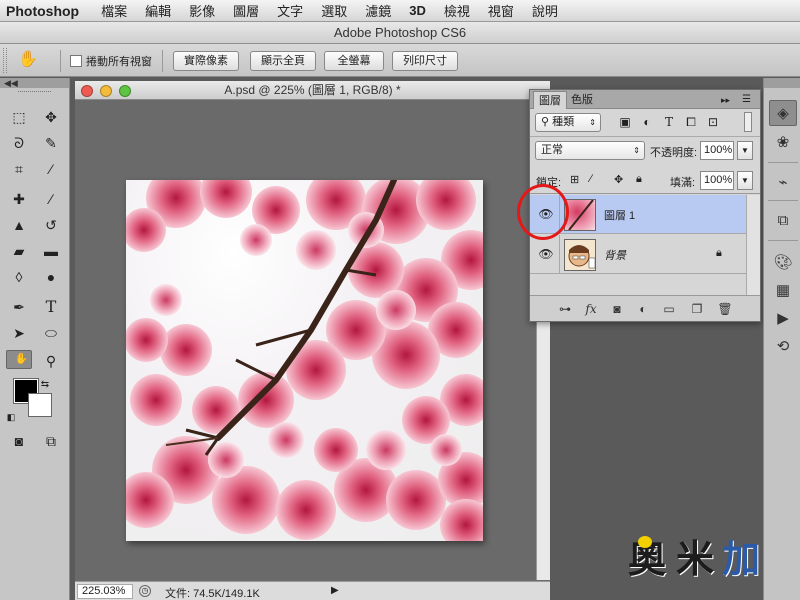 This screenshot has height=600, width=800. I want to click on swap-colors-icon: ⇆, so click(45, 385).